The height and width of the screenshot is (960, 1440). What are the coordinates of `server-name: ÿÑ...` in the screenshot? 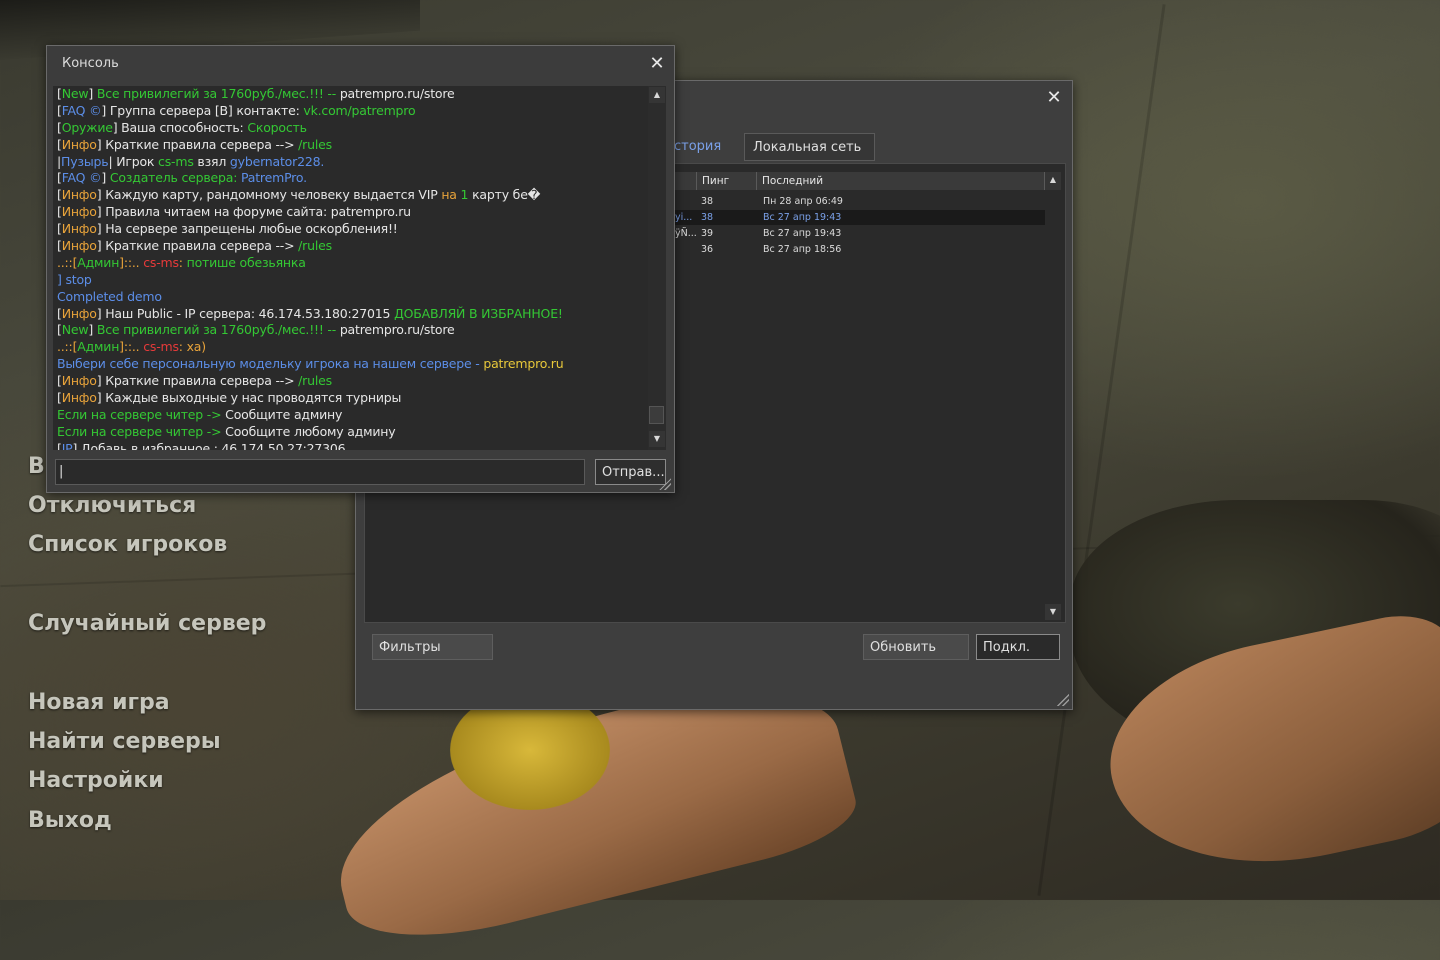 It's located at (686, 233).